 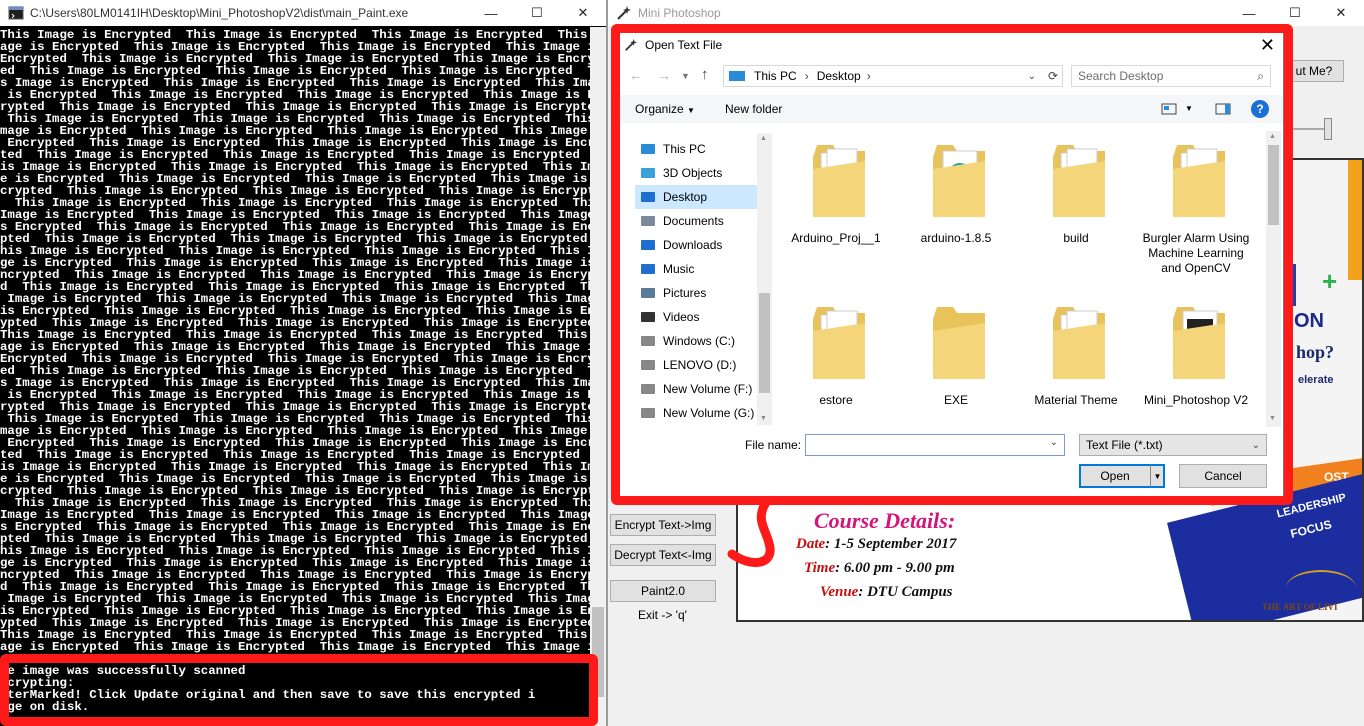 I want to click on search-input: Search Desktop ⌕, so click(x=1171, y=76).